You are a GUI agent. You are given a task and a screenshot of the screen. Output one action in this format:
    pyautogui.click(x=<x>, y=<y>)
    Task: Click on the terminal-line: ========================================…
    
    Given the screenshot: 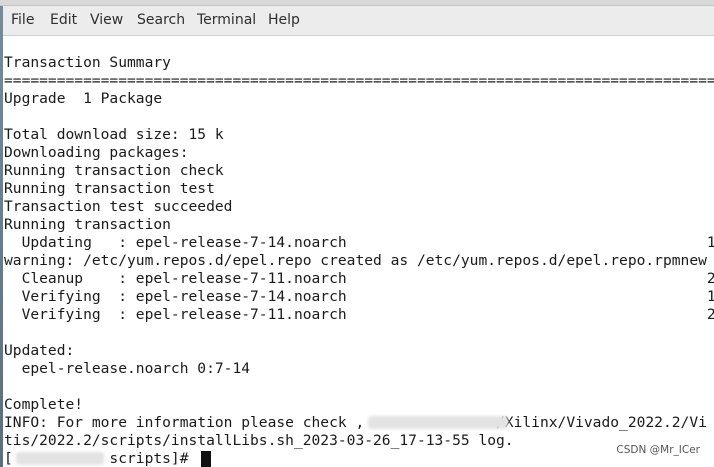 What is the action you would take?
    pyautogui.click(x=359, y=80)
    